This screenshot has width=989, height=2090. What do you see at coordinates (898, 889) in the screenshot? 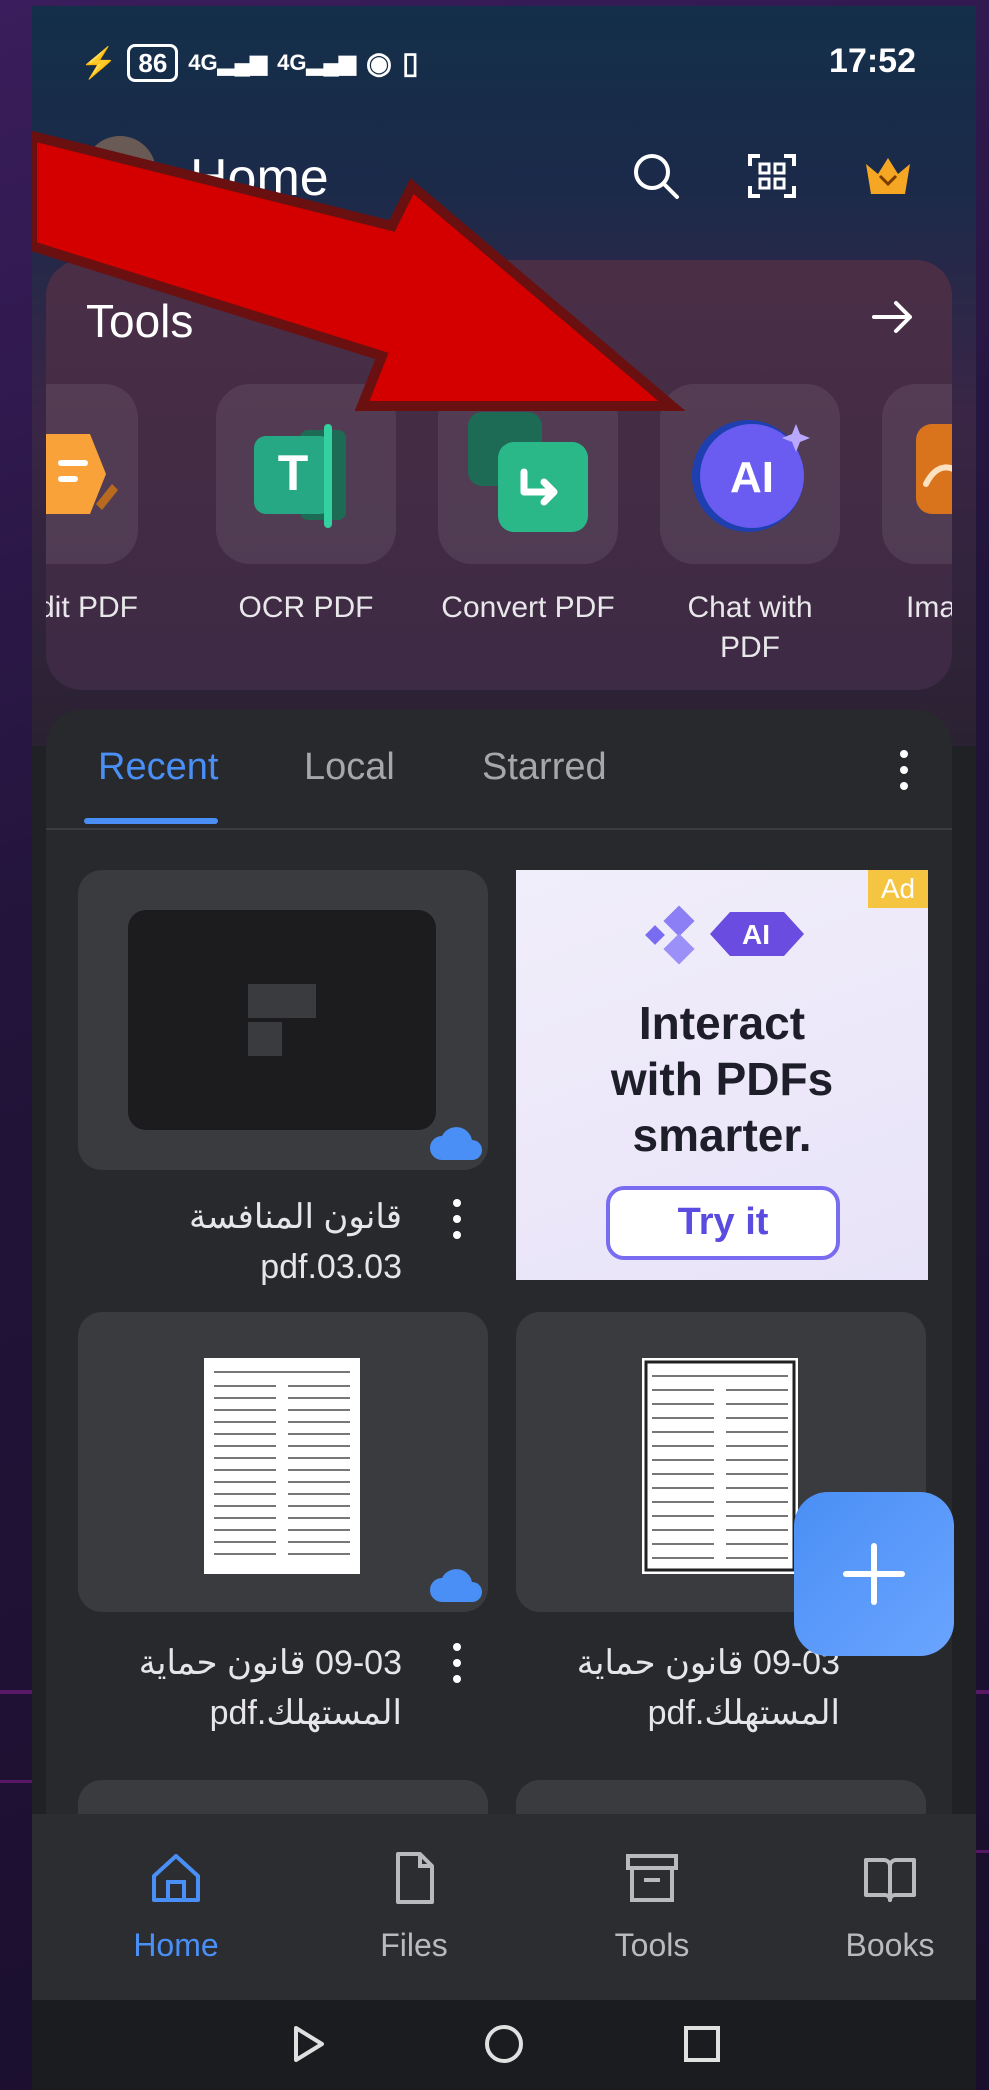
I see `ad-badge: Ad` at bounding box center [898, 889].